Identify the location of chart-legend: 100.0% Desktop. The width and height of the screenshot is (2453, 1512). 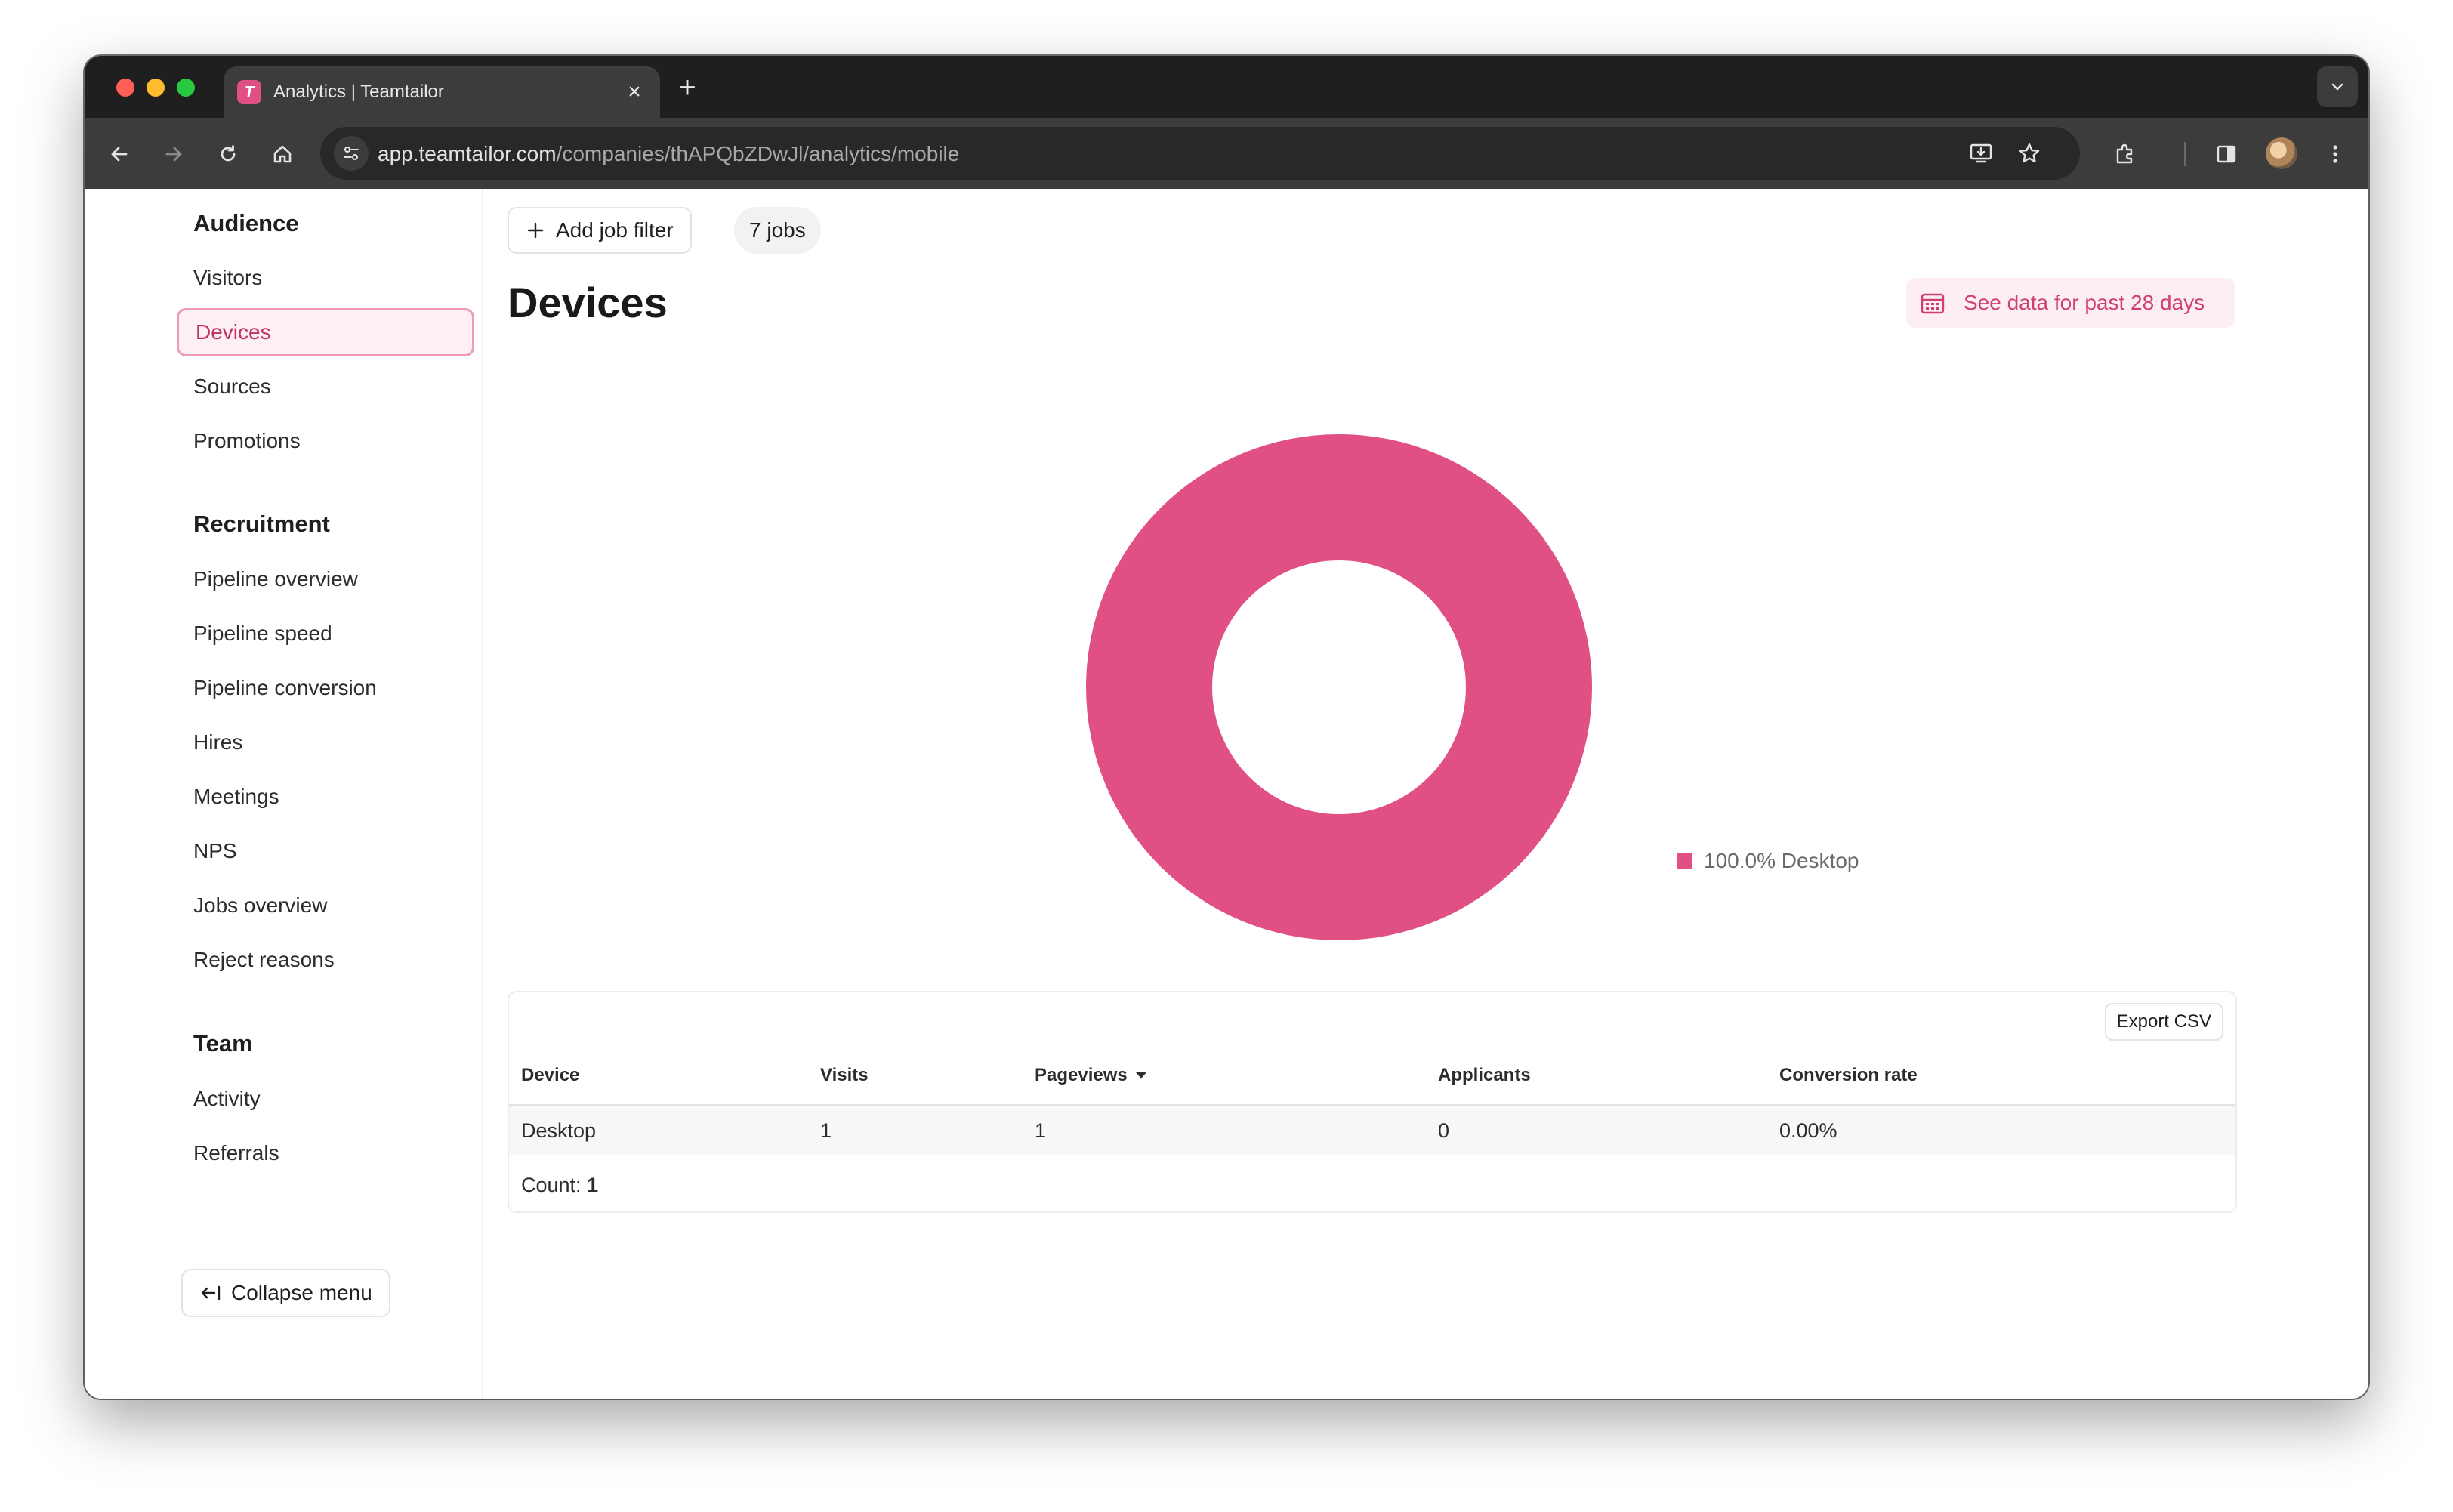
(1768, 861).